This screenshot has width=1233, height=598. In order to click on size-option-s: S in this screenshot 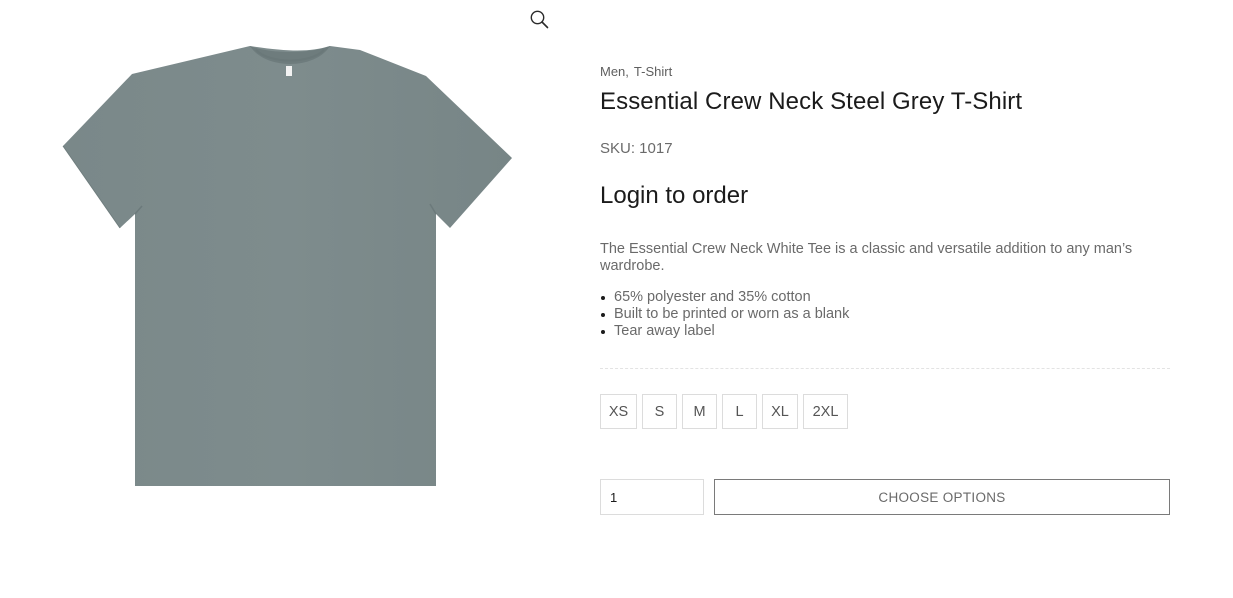, I will do `click(659, 411)`.